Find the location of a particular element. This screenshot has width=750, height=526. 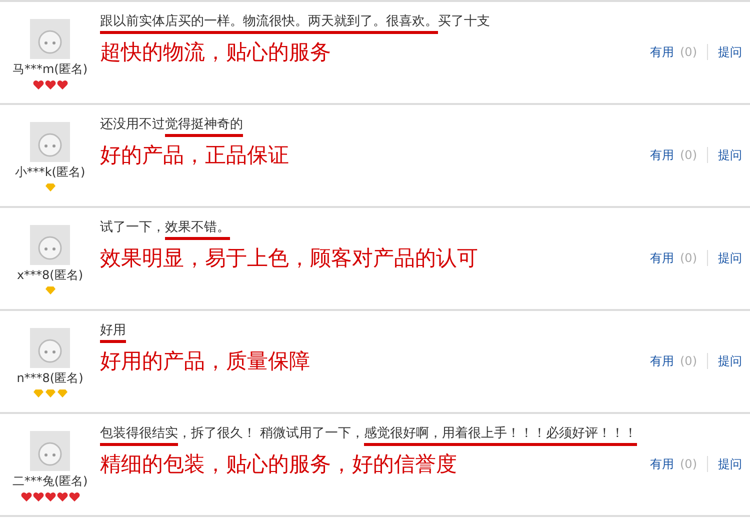

user-name: 二***兔(匿名) is located at coordinates (50, 481).